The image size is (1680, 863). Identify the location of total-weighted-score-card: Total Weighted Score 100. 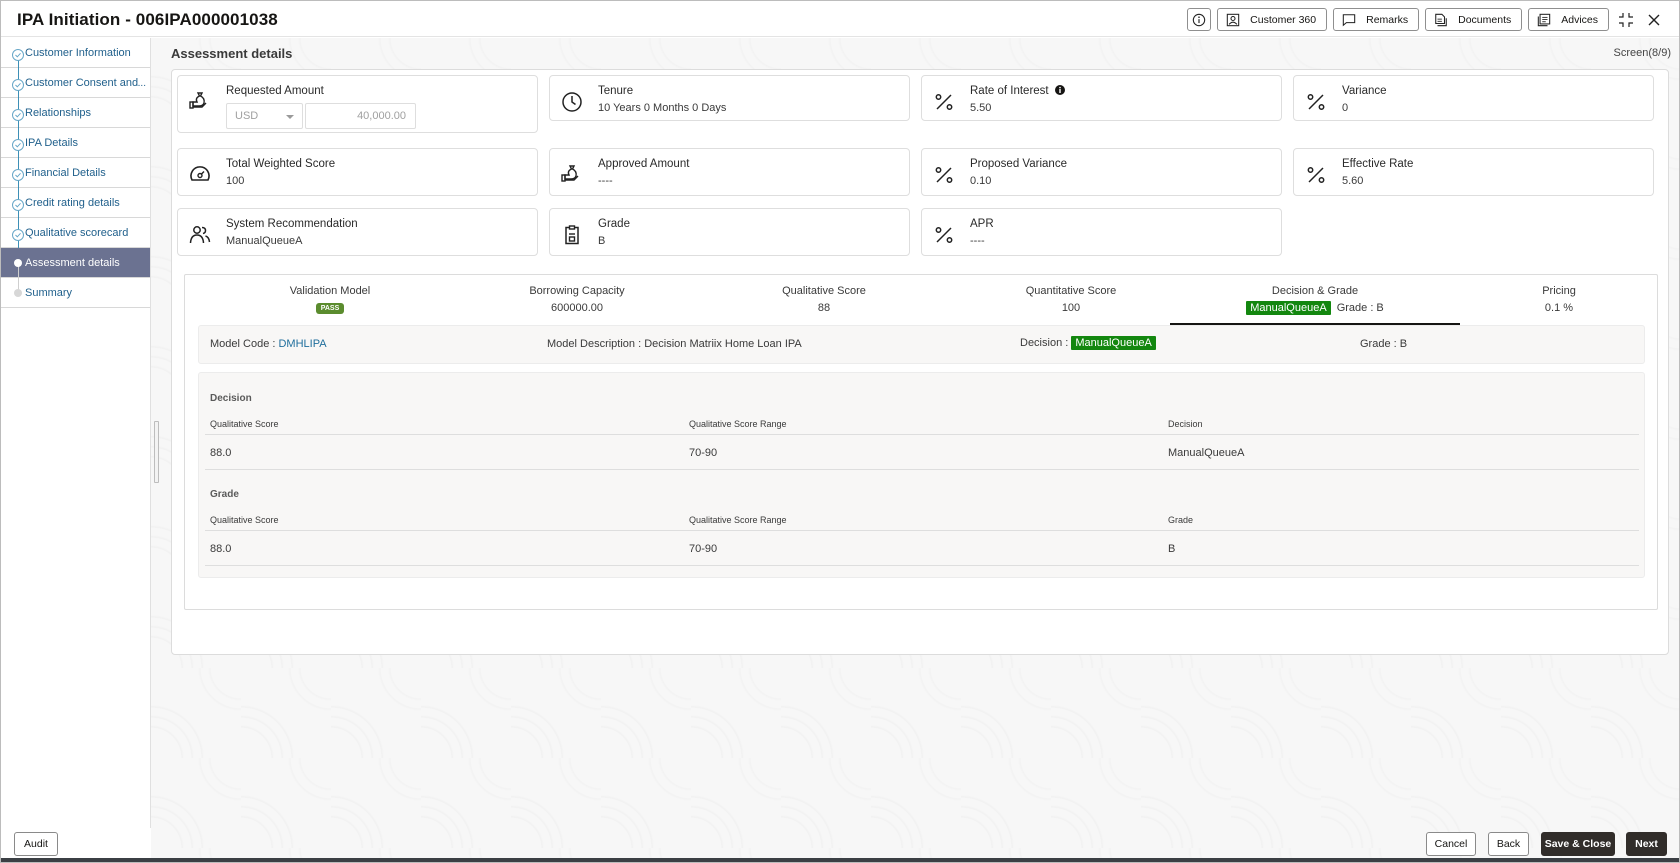
(357, 172).